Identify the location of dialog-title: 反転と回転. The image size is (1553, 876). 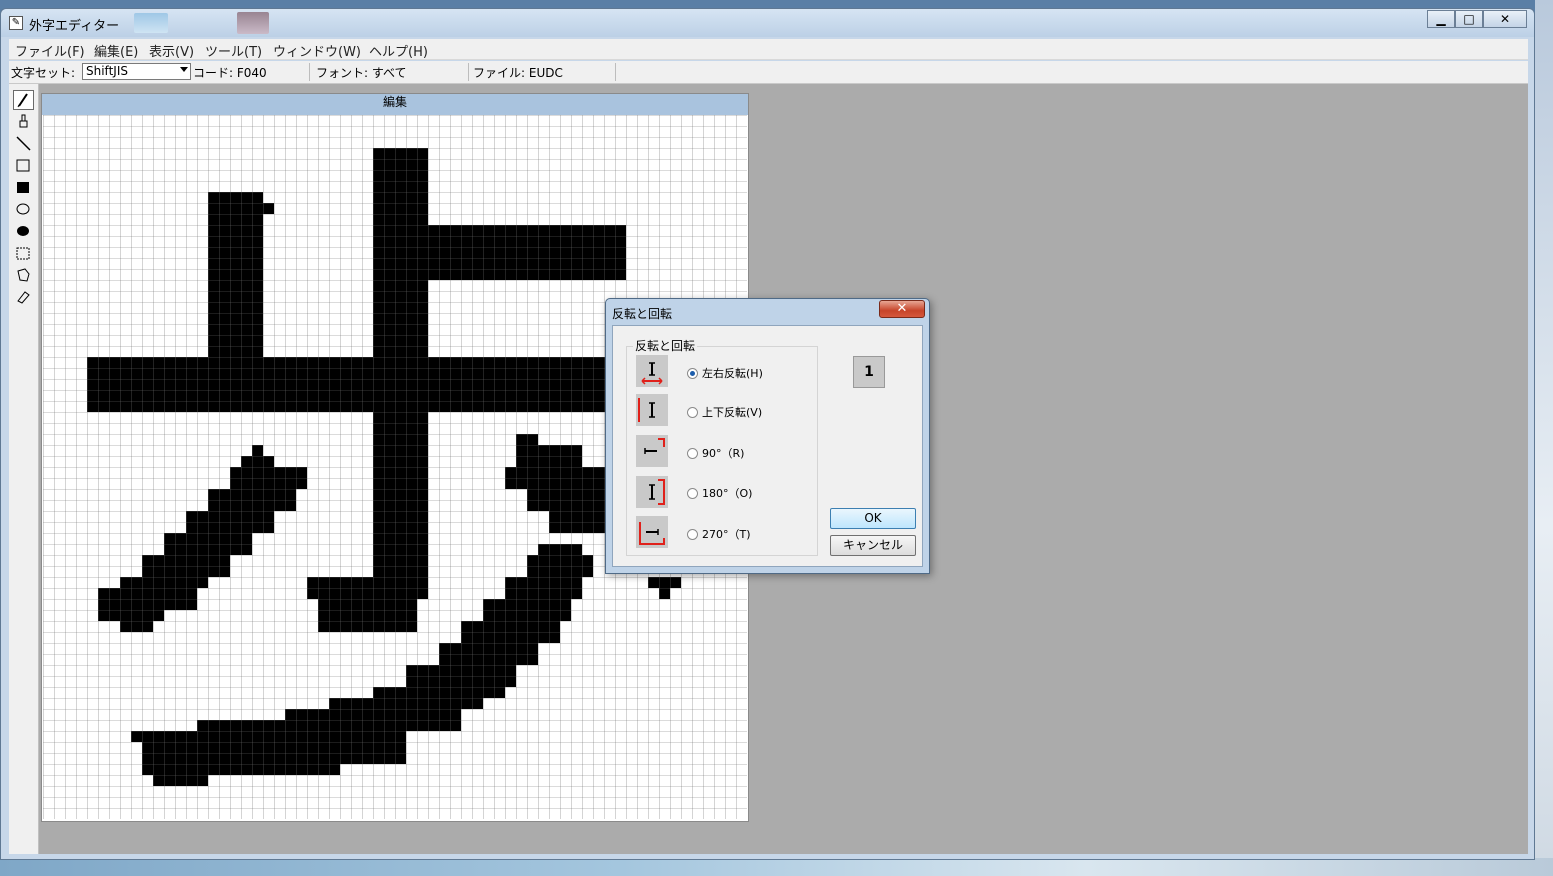
(642, 314).